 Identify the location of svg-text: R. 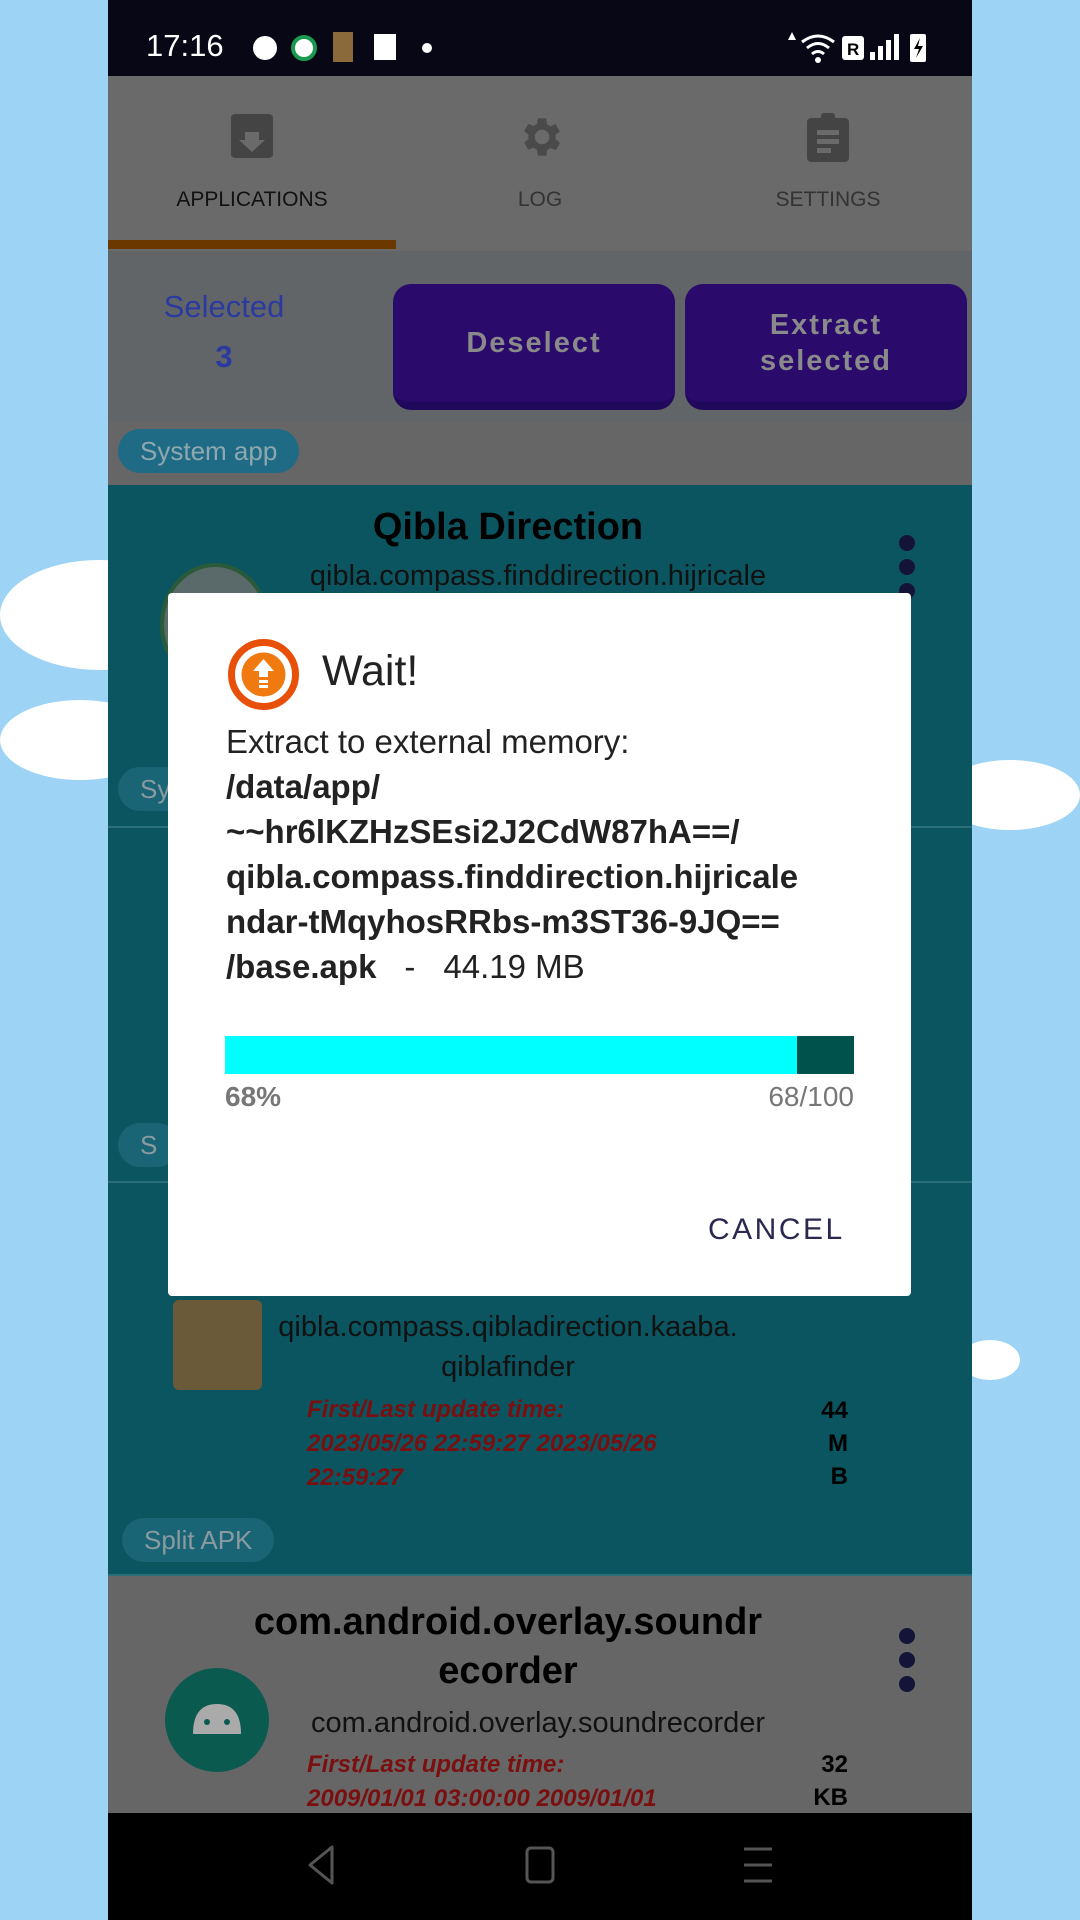
(853, 49).